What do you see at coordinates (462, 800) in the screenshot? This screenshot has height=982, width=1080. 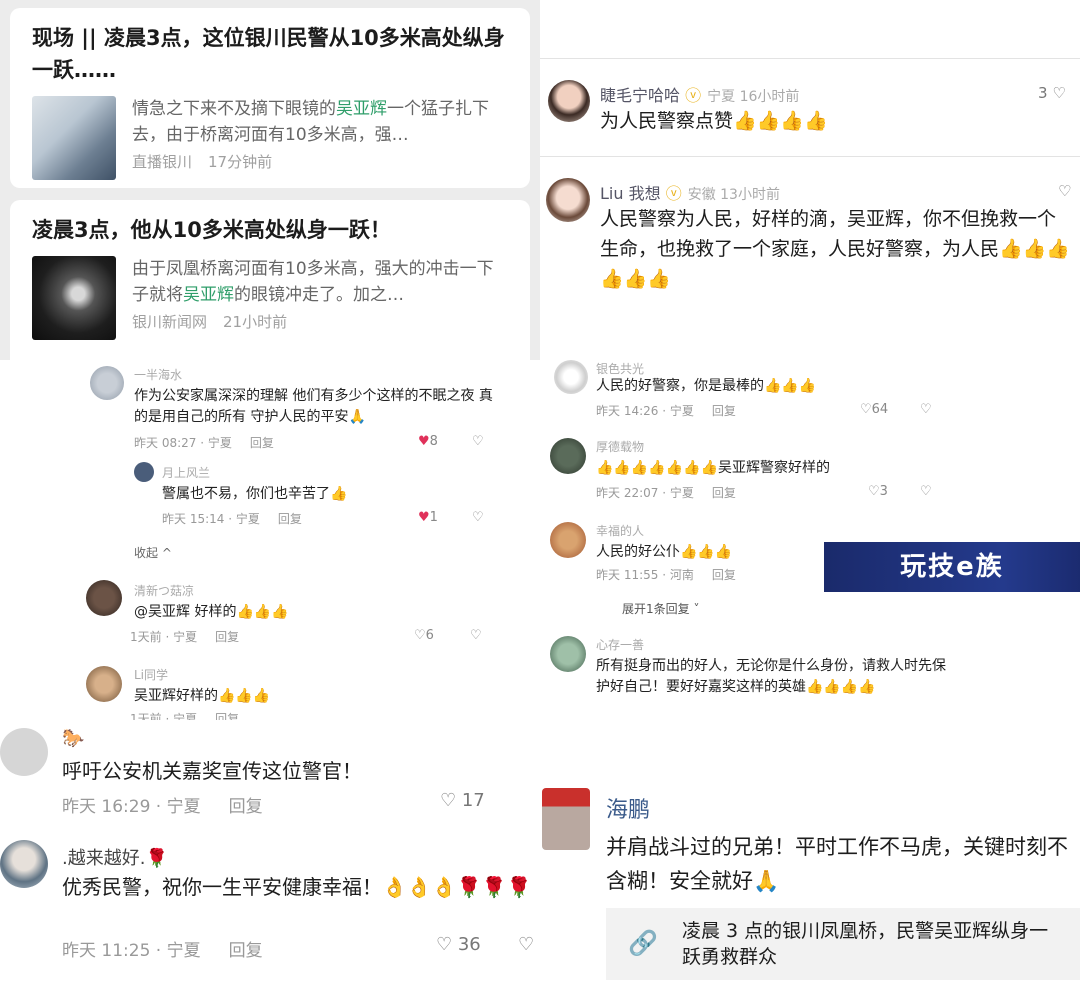 I see `like-button: ♡ 17` at bounding box center [462, 800].